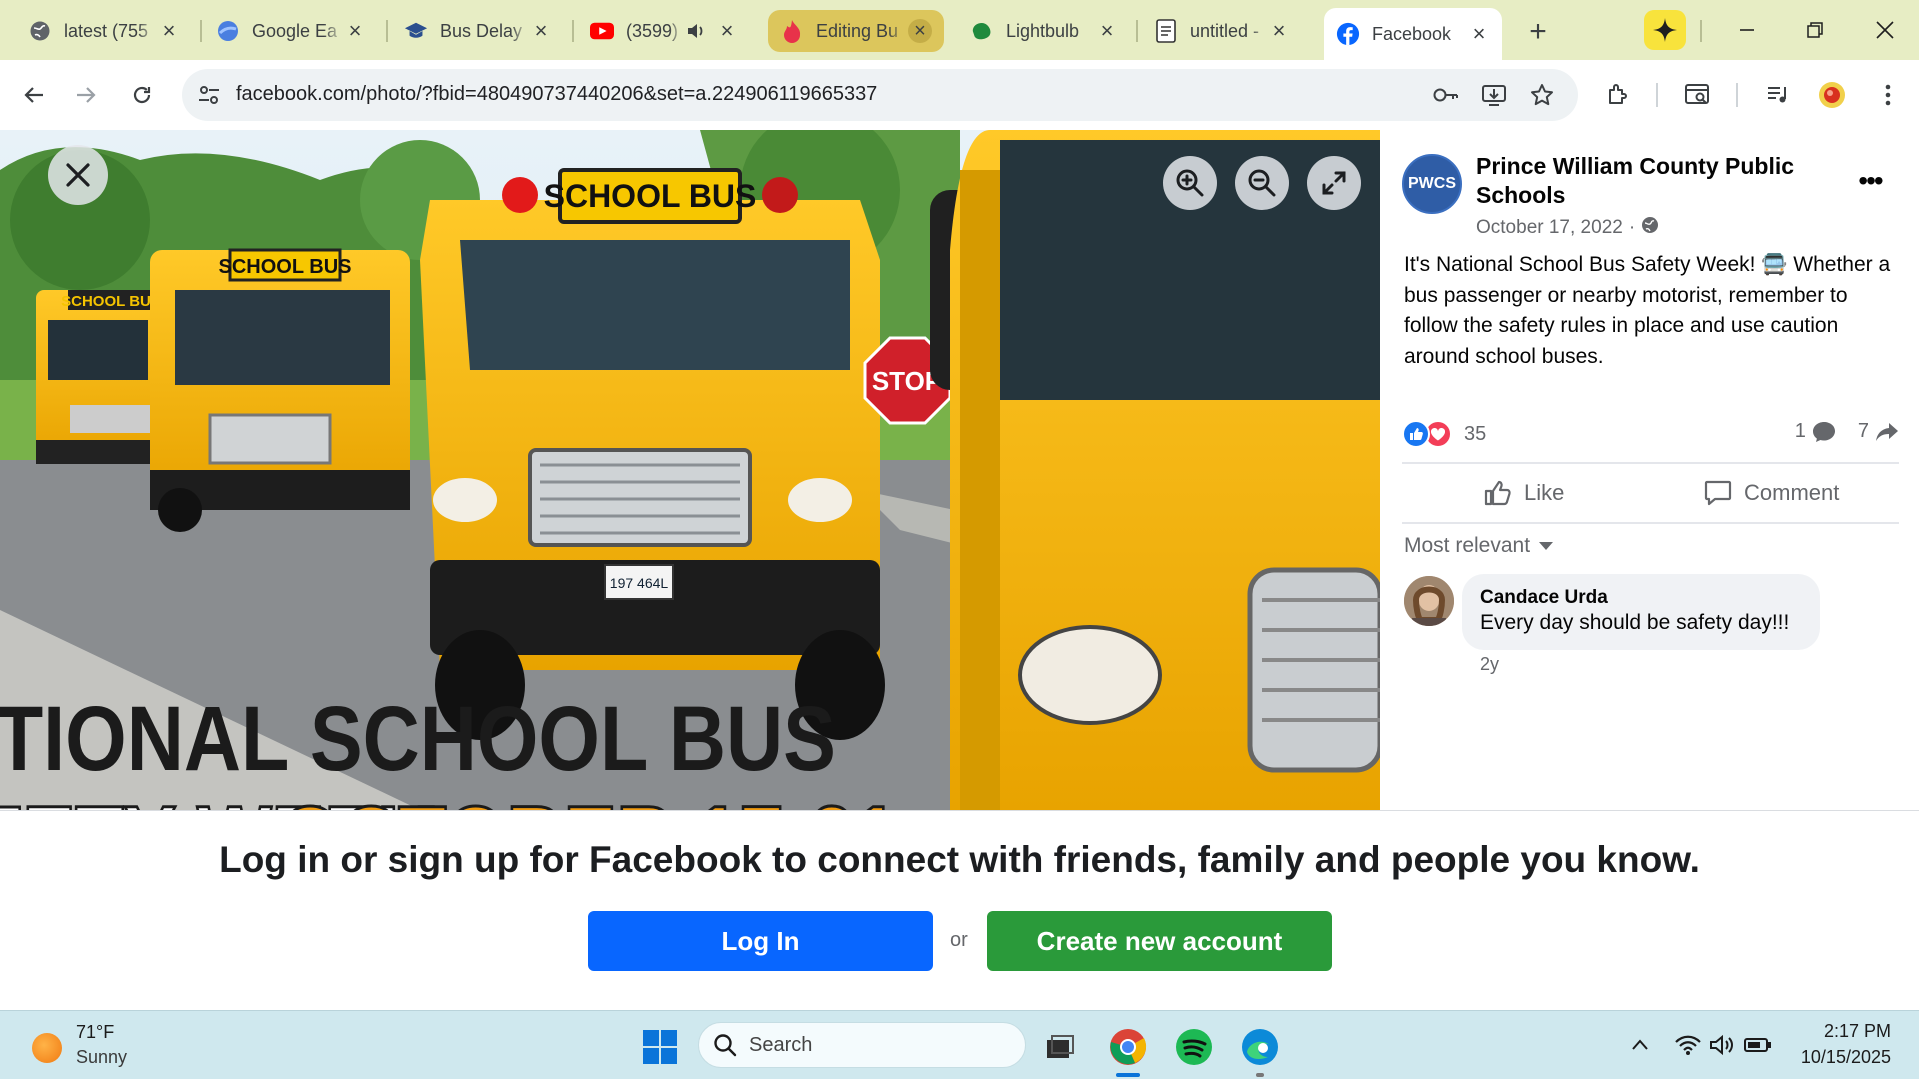 This screenshot has width=1919, height=1079. What do you see at coordinates (1778, 95) in the screenshot?
I see `media-controls-icon` at bounding box center [1778, 95].